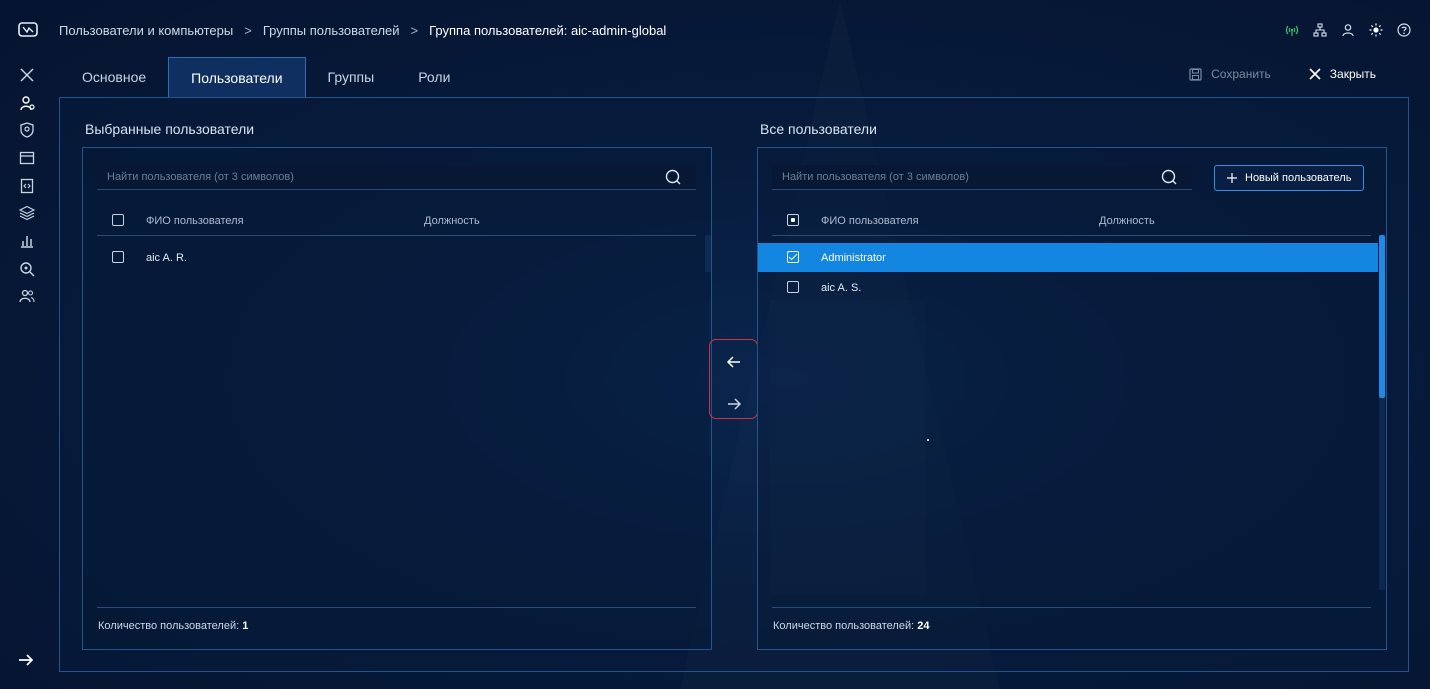 This screenshot has height=689, width=1430. I want to click on bar-chart-icon, so click(27, 241).